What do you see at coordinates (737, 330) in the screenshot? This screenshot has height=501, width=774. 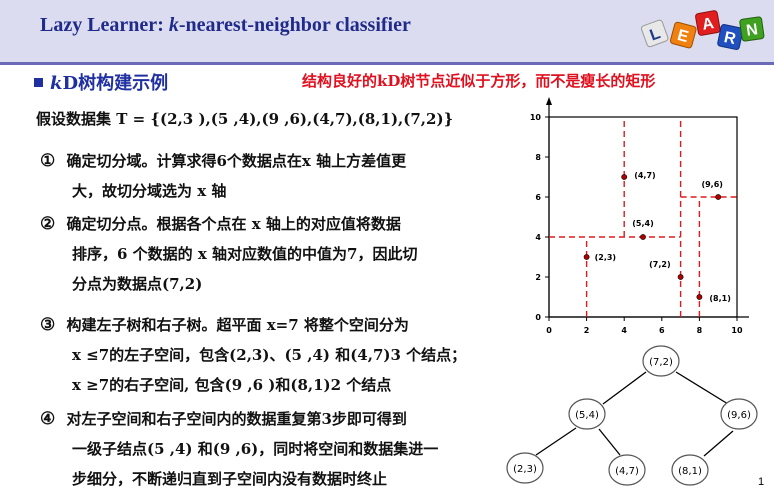 I see `x-tick-label: 10` at bounding box center [737, 330].